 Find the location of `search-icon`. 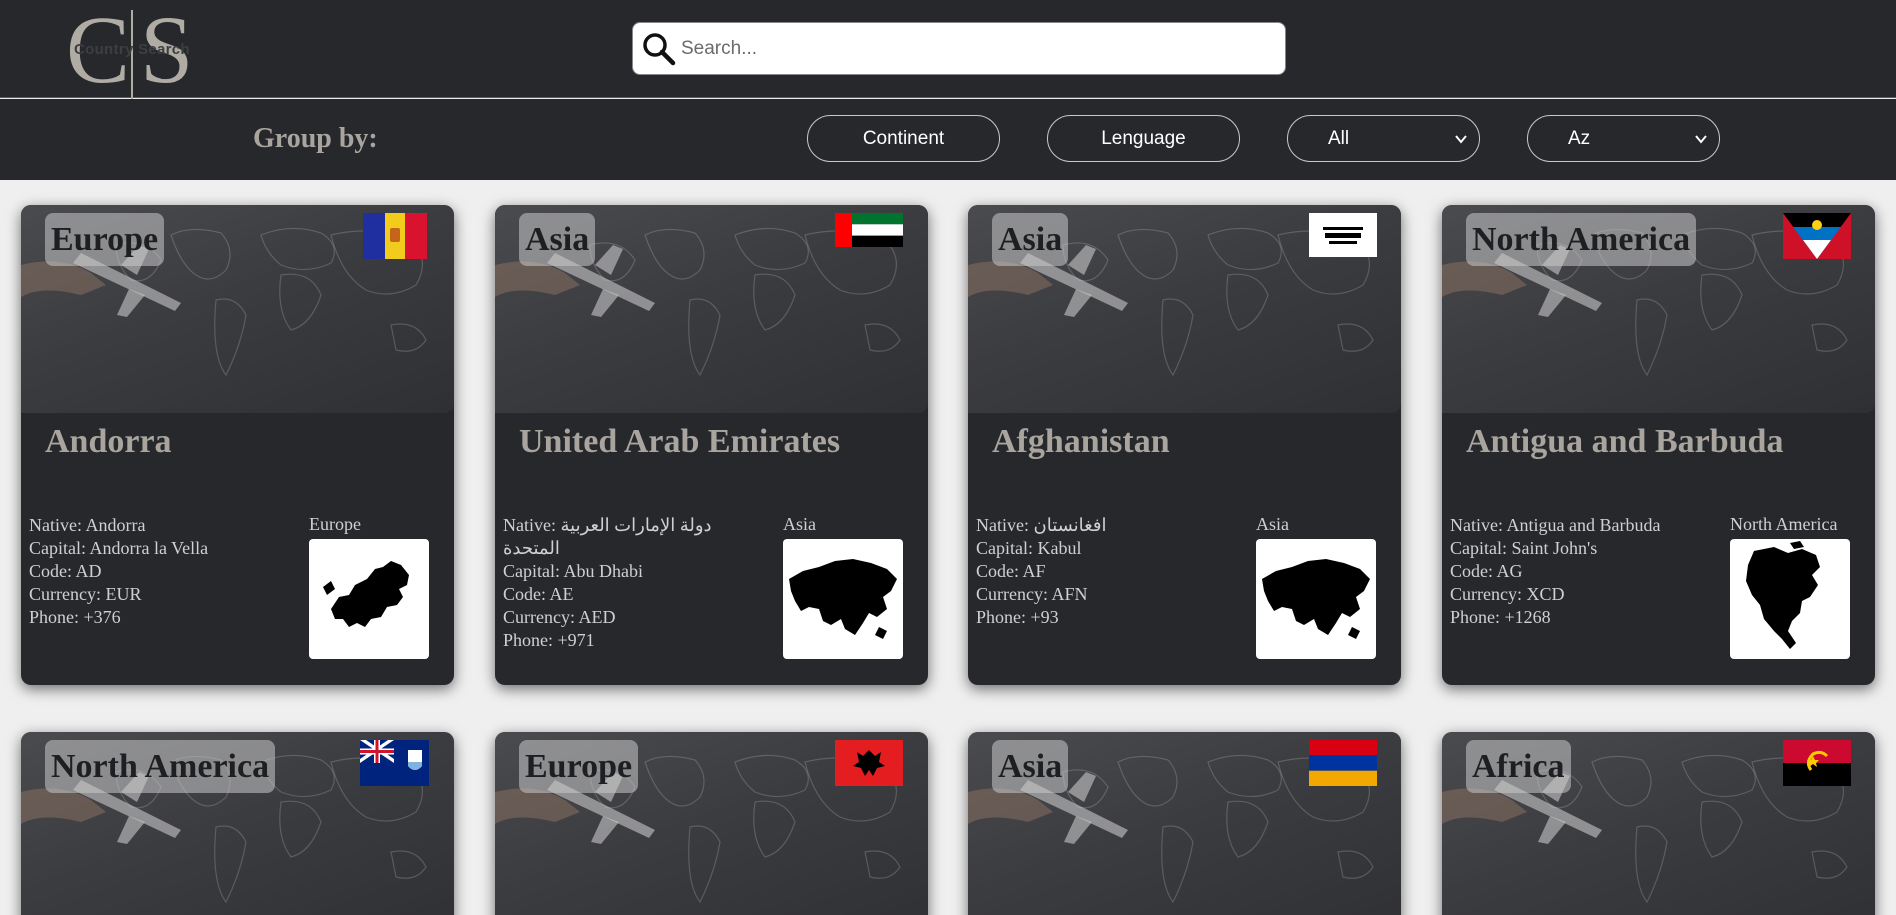

search-icon is located at coordinates (659, 49).